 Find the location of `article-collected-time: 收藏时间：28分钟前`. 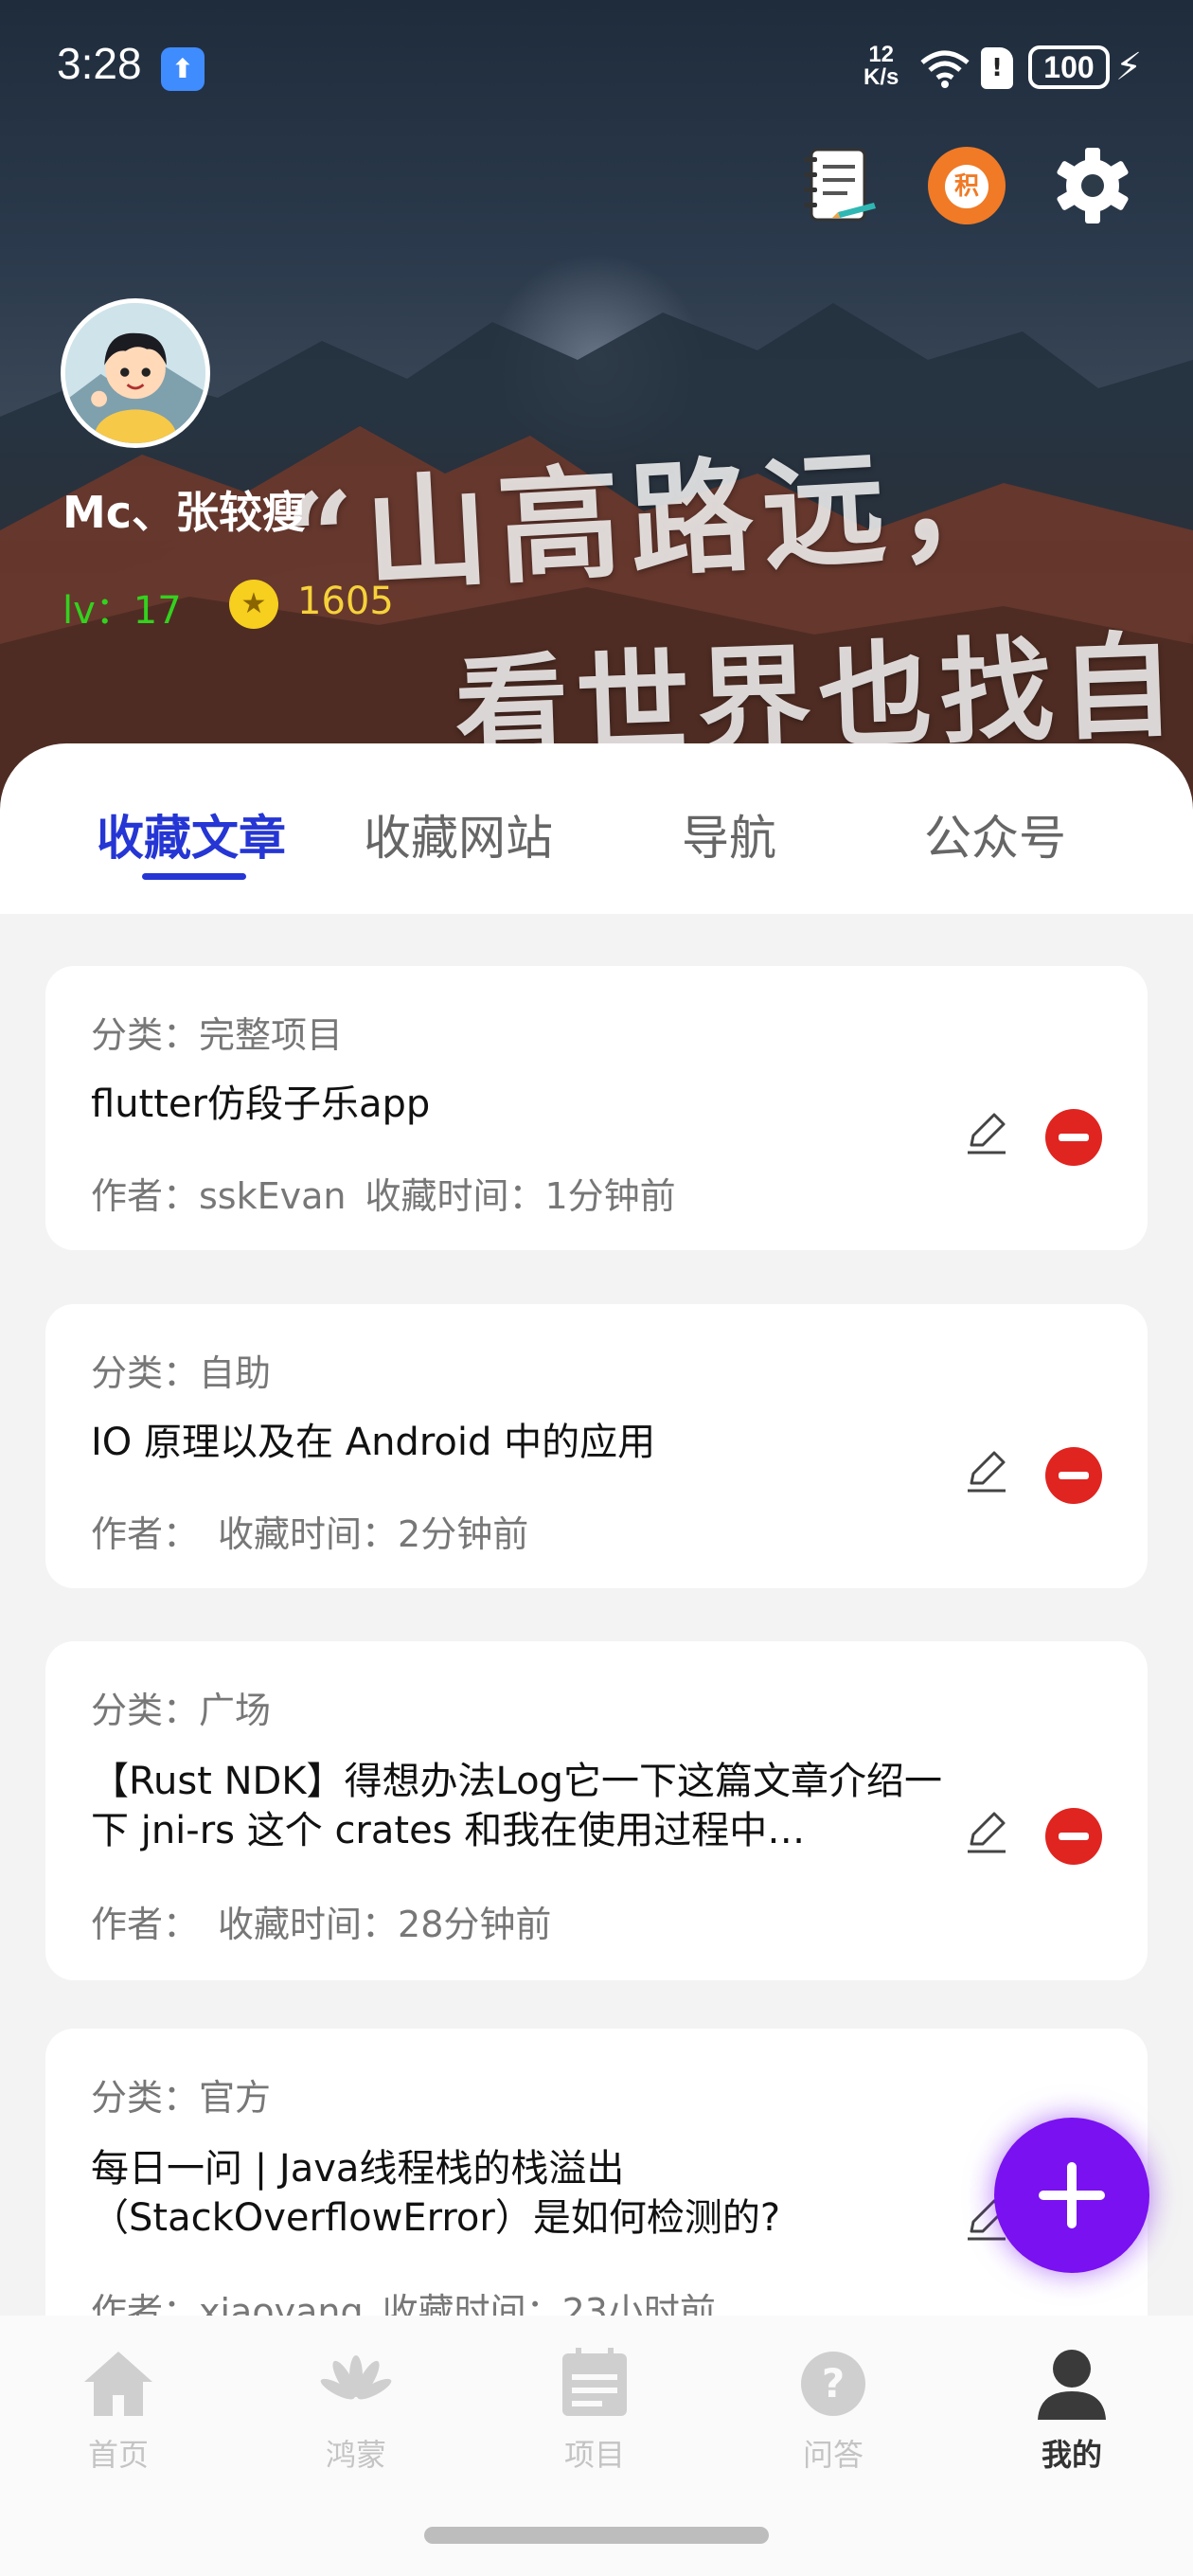

article-collected-time: 收藏时间：28分钟前 is located at coordinates (385, 1924).